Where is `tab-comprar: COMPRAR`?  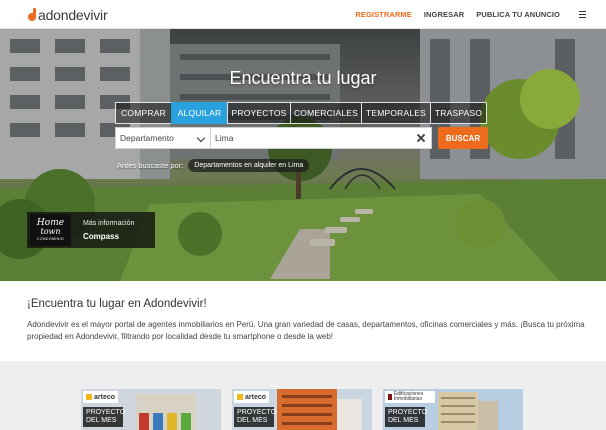
tab-comprar: COMPRAR is located at coordinates (143, 113).